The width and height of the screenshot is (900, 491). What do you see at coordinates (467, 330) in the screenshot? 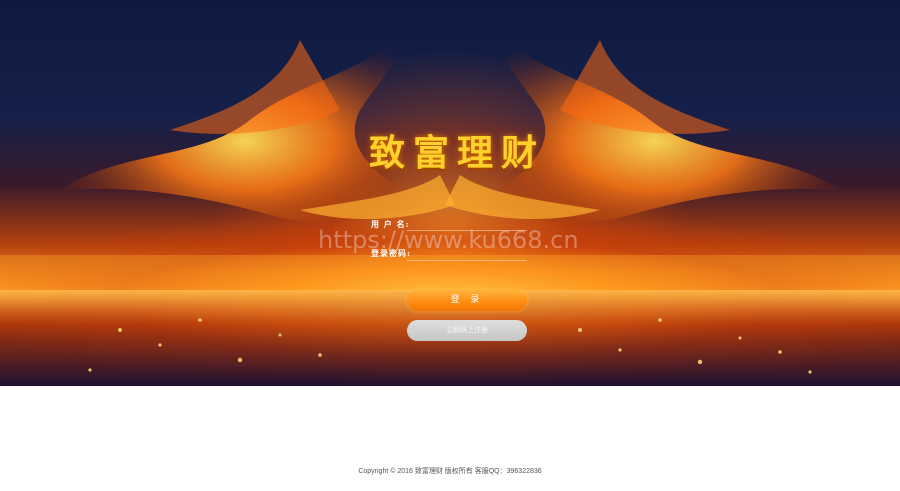
I see `register-button: 立即网上注册` at bounding box center [467, 330].